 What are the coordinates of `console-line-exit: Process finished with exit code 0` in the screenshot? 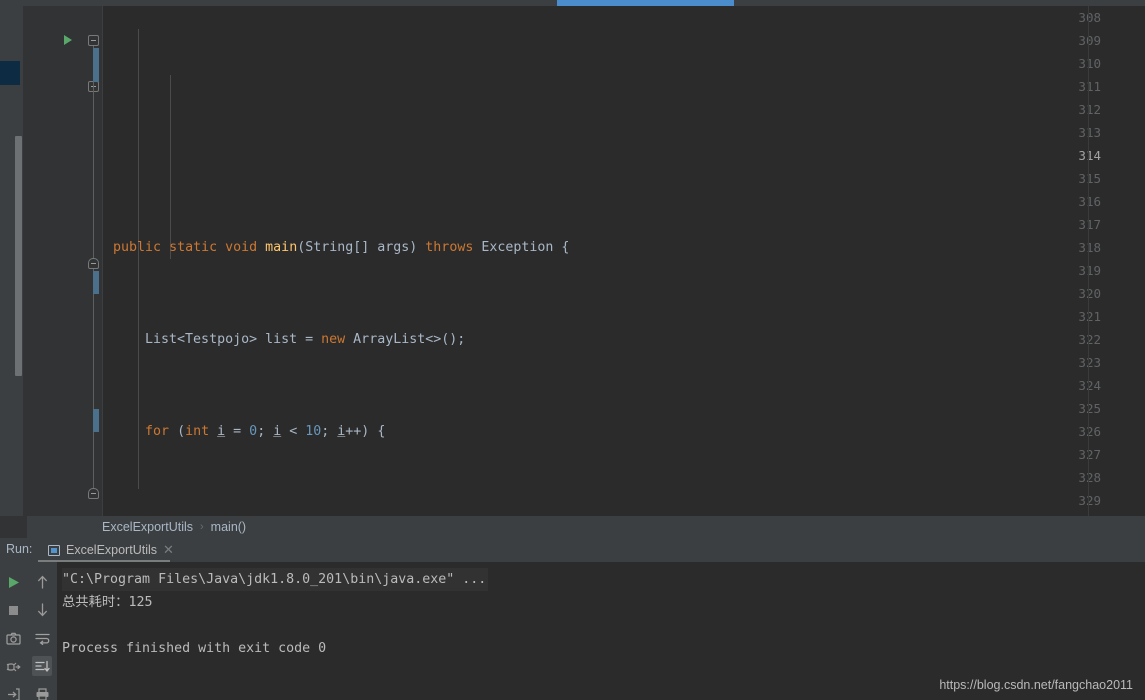 It's located at (194, 648).